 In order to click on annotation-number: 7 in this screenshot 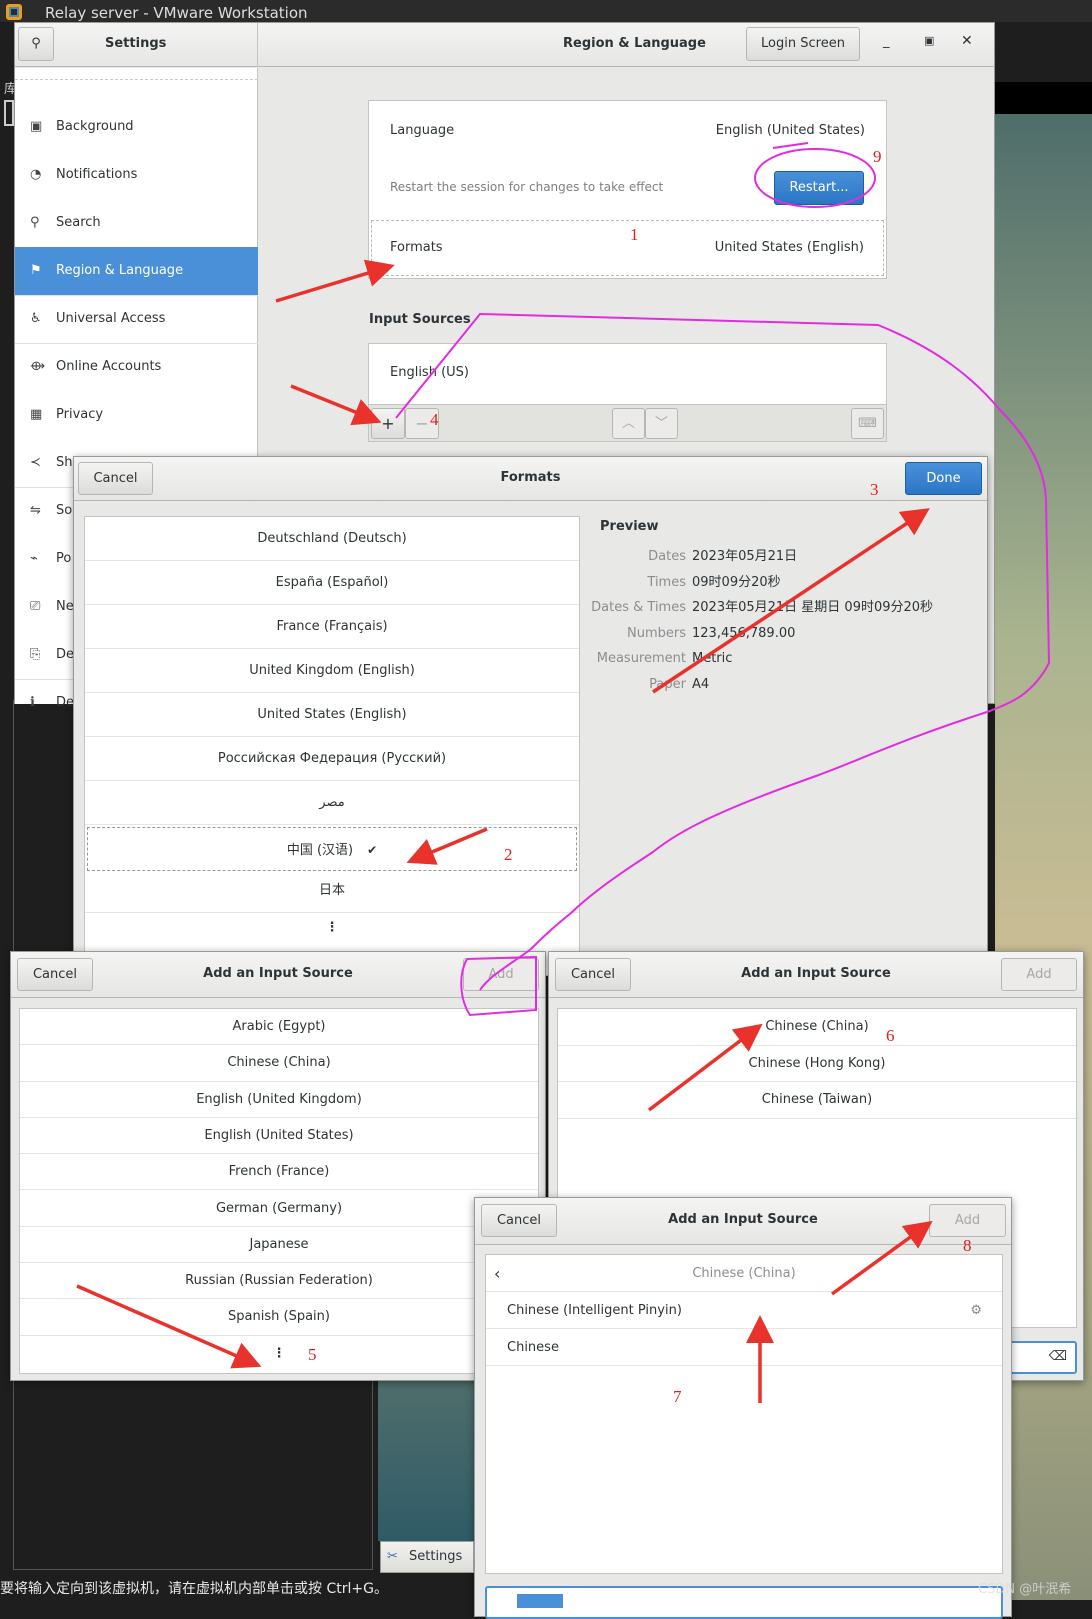, I will do `click(677, 1396)`.